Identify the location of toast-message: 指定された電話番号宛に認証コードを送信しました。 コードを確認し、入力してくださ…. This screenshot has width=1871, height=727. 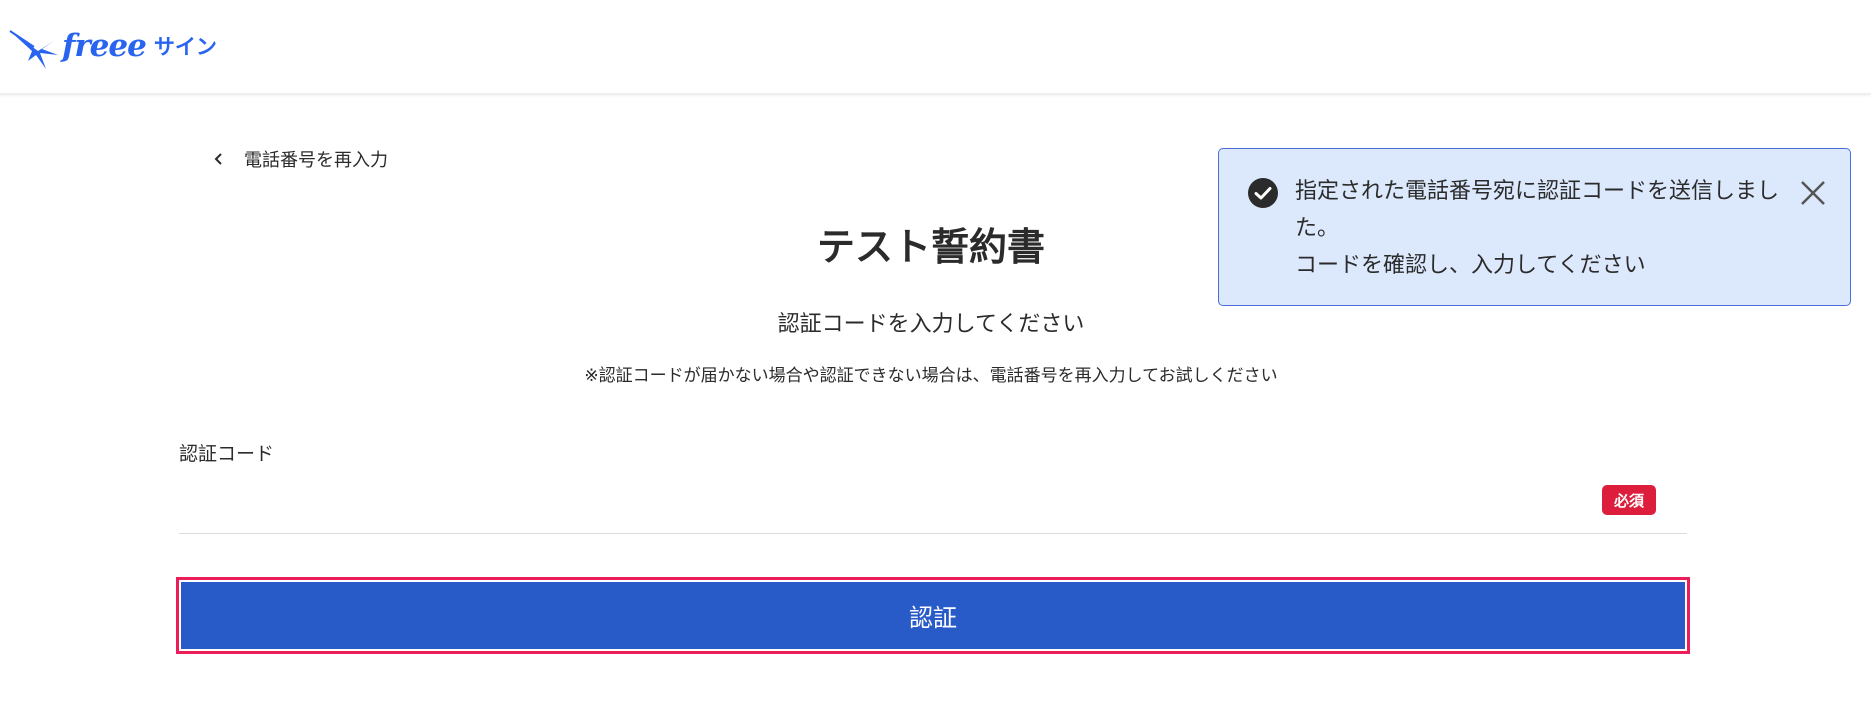
(1540, 228).